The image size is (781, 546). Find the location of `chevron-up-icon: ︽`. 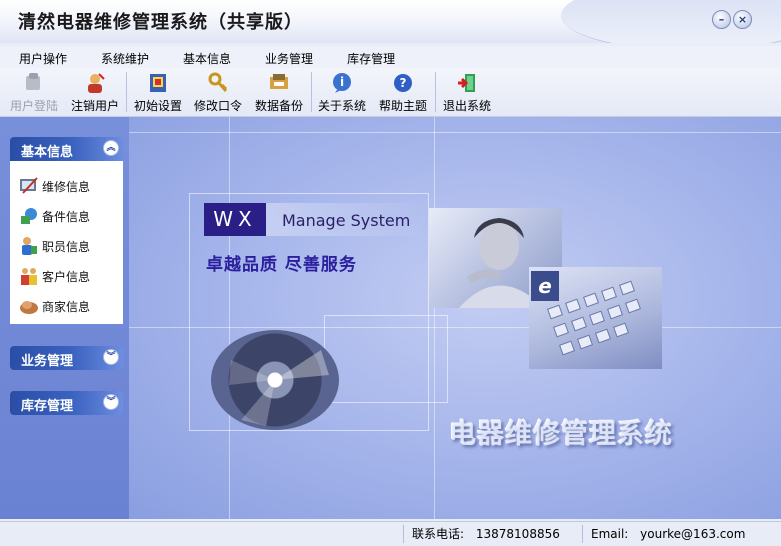

chevron-up-icon: ︽ is located at coordinates (111, 148).